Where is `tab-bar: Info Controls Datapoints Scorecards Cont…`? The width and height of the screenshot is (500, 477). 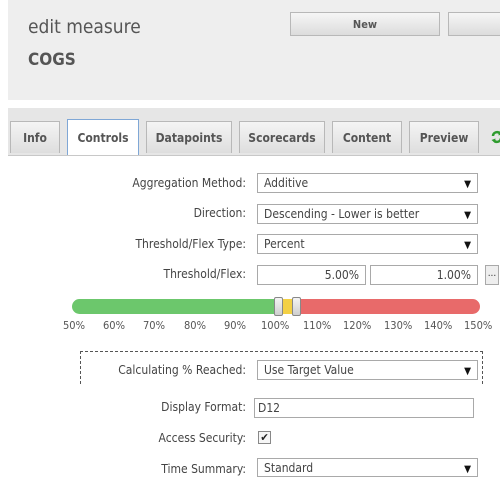 tab-bar: Info Controls Datapoints Scorecards Cont… is located at coordinates (250, 128).